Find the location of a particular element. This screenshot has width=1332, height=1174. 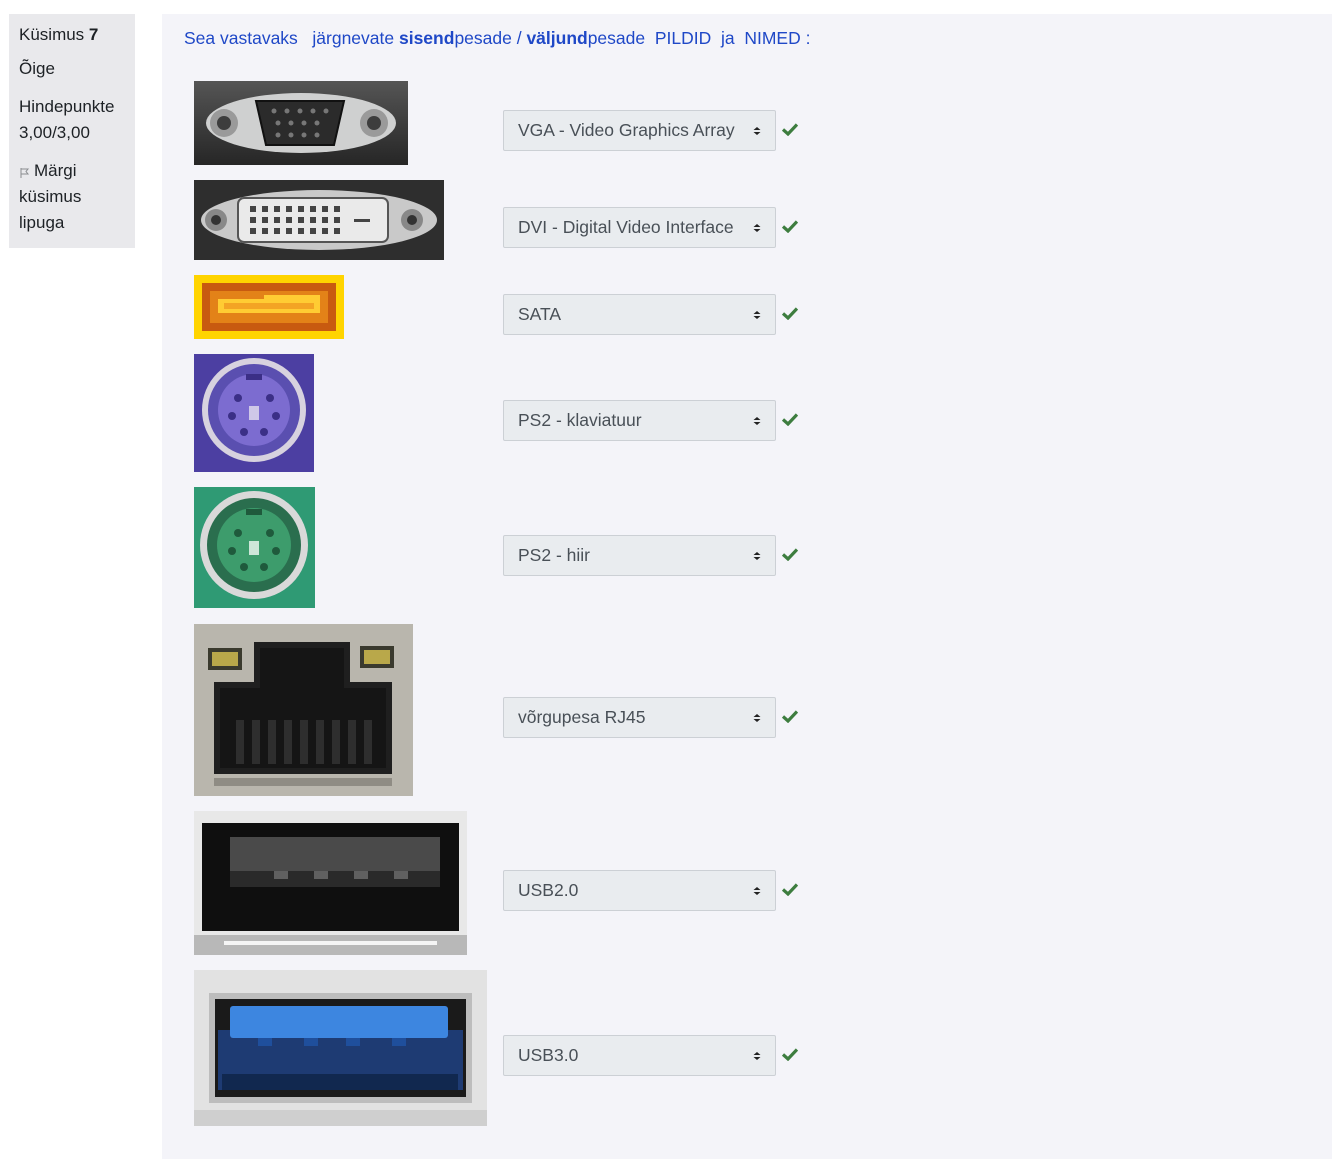

flag-question-link: Märgi küsimus lipuga is located at coordinates (72, 197).